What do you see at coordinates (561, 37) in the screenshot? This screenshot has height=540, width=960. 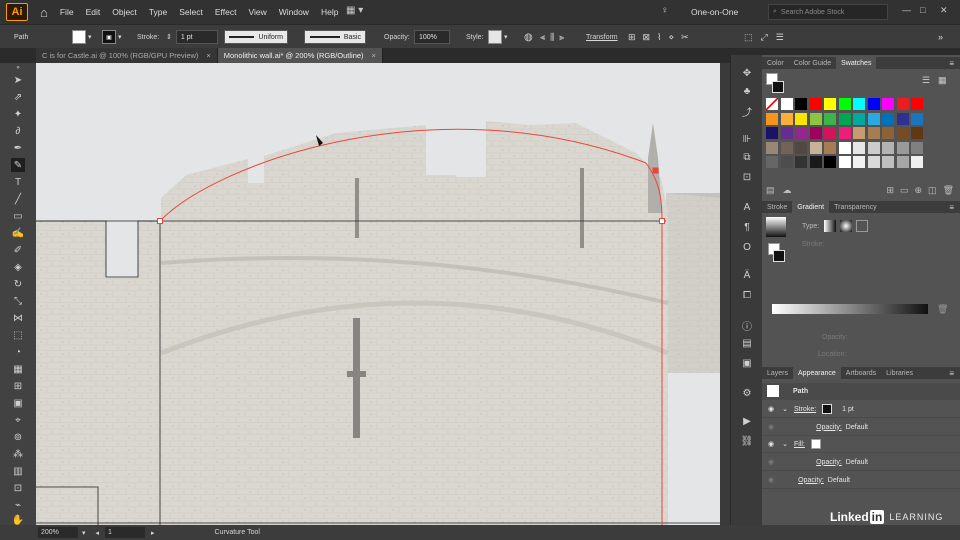 I see `align-right-icon: ⫸` at bounding box center [561, 37].